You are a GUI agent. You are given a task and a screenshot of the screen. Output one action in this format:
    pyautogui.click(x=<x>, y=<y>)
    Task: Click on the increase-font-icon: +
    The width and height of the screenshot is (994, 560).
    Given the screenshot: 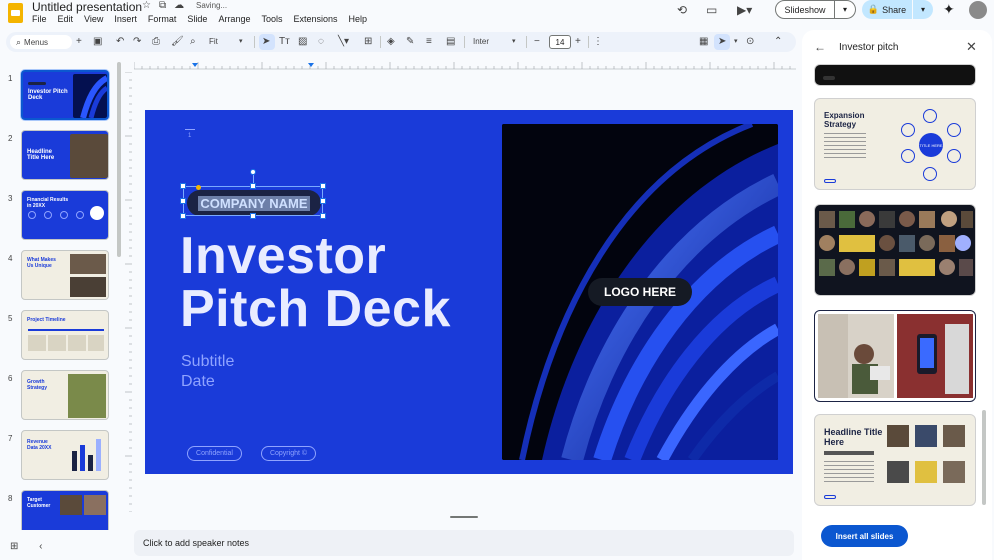 What is the action you would take?
    pyautogui.click(x=578, y=42)
    